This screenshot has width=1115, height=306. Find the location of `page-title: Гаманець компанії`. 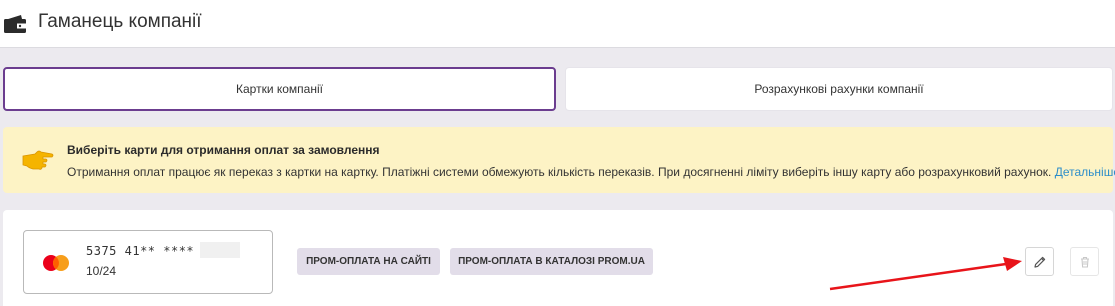

page-title: Гаманець компанії is located at coordinates (120, 21).